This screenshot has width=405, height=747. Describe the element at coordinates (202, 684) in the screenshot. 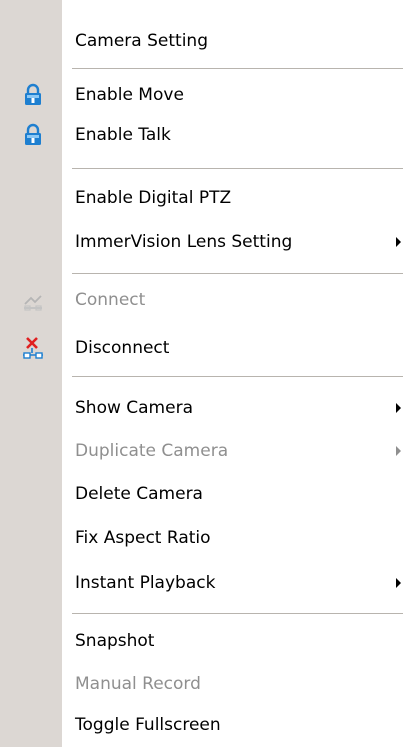

I see `menu-item-manual-record: Manual Record` at that location.